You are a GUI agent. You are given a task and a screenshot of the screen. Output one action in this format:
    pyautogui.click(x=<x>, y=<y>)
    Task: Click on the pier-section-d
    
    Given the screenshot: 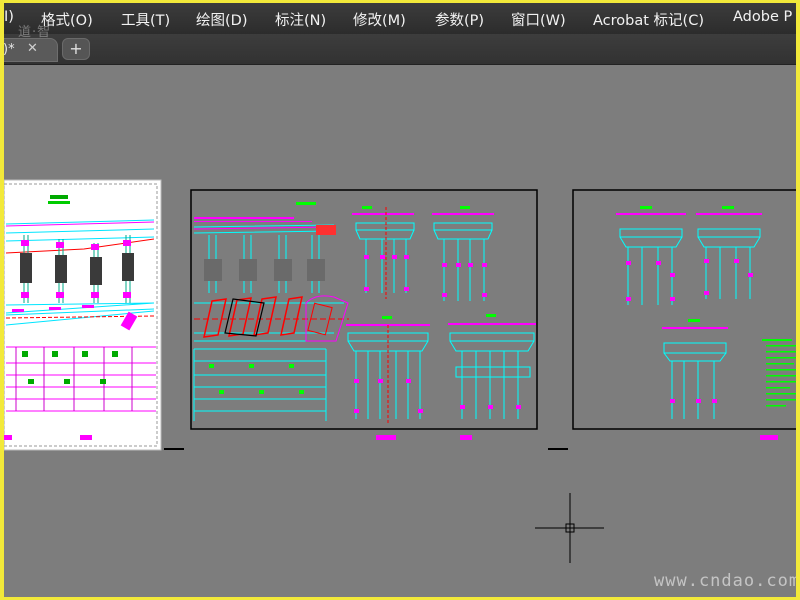 What is the action you would take?
    pyautogui.click(x=492, y=366)
    